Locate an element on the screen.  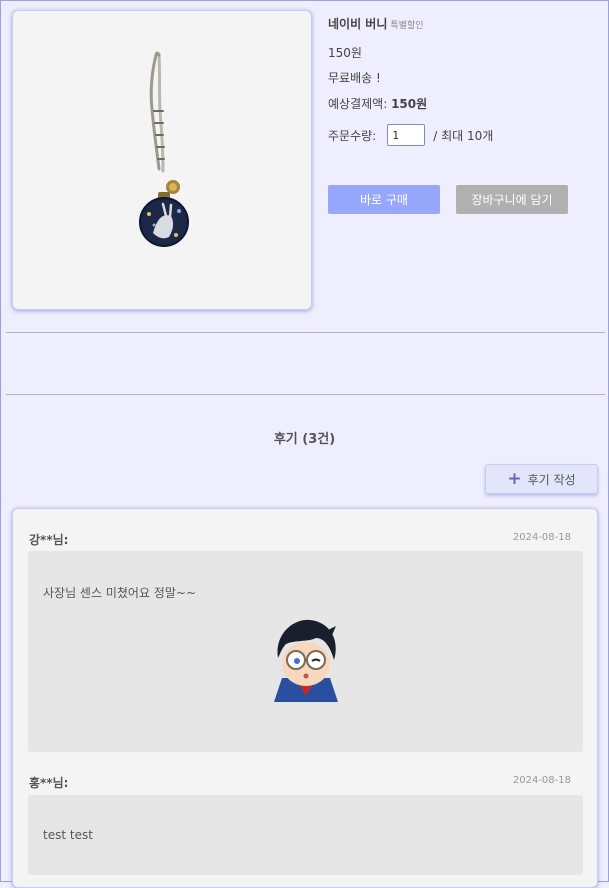
quantity-row: 주문수량: / 최대 10개 is located at coordinates (410, 135).